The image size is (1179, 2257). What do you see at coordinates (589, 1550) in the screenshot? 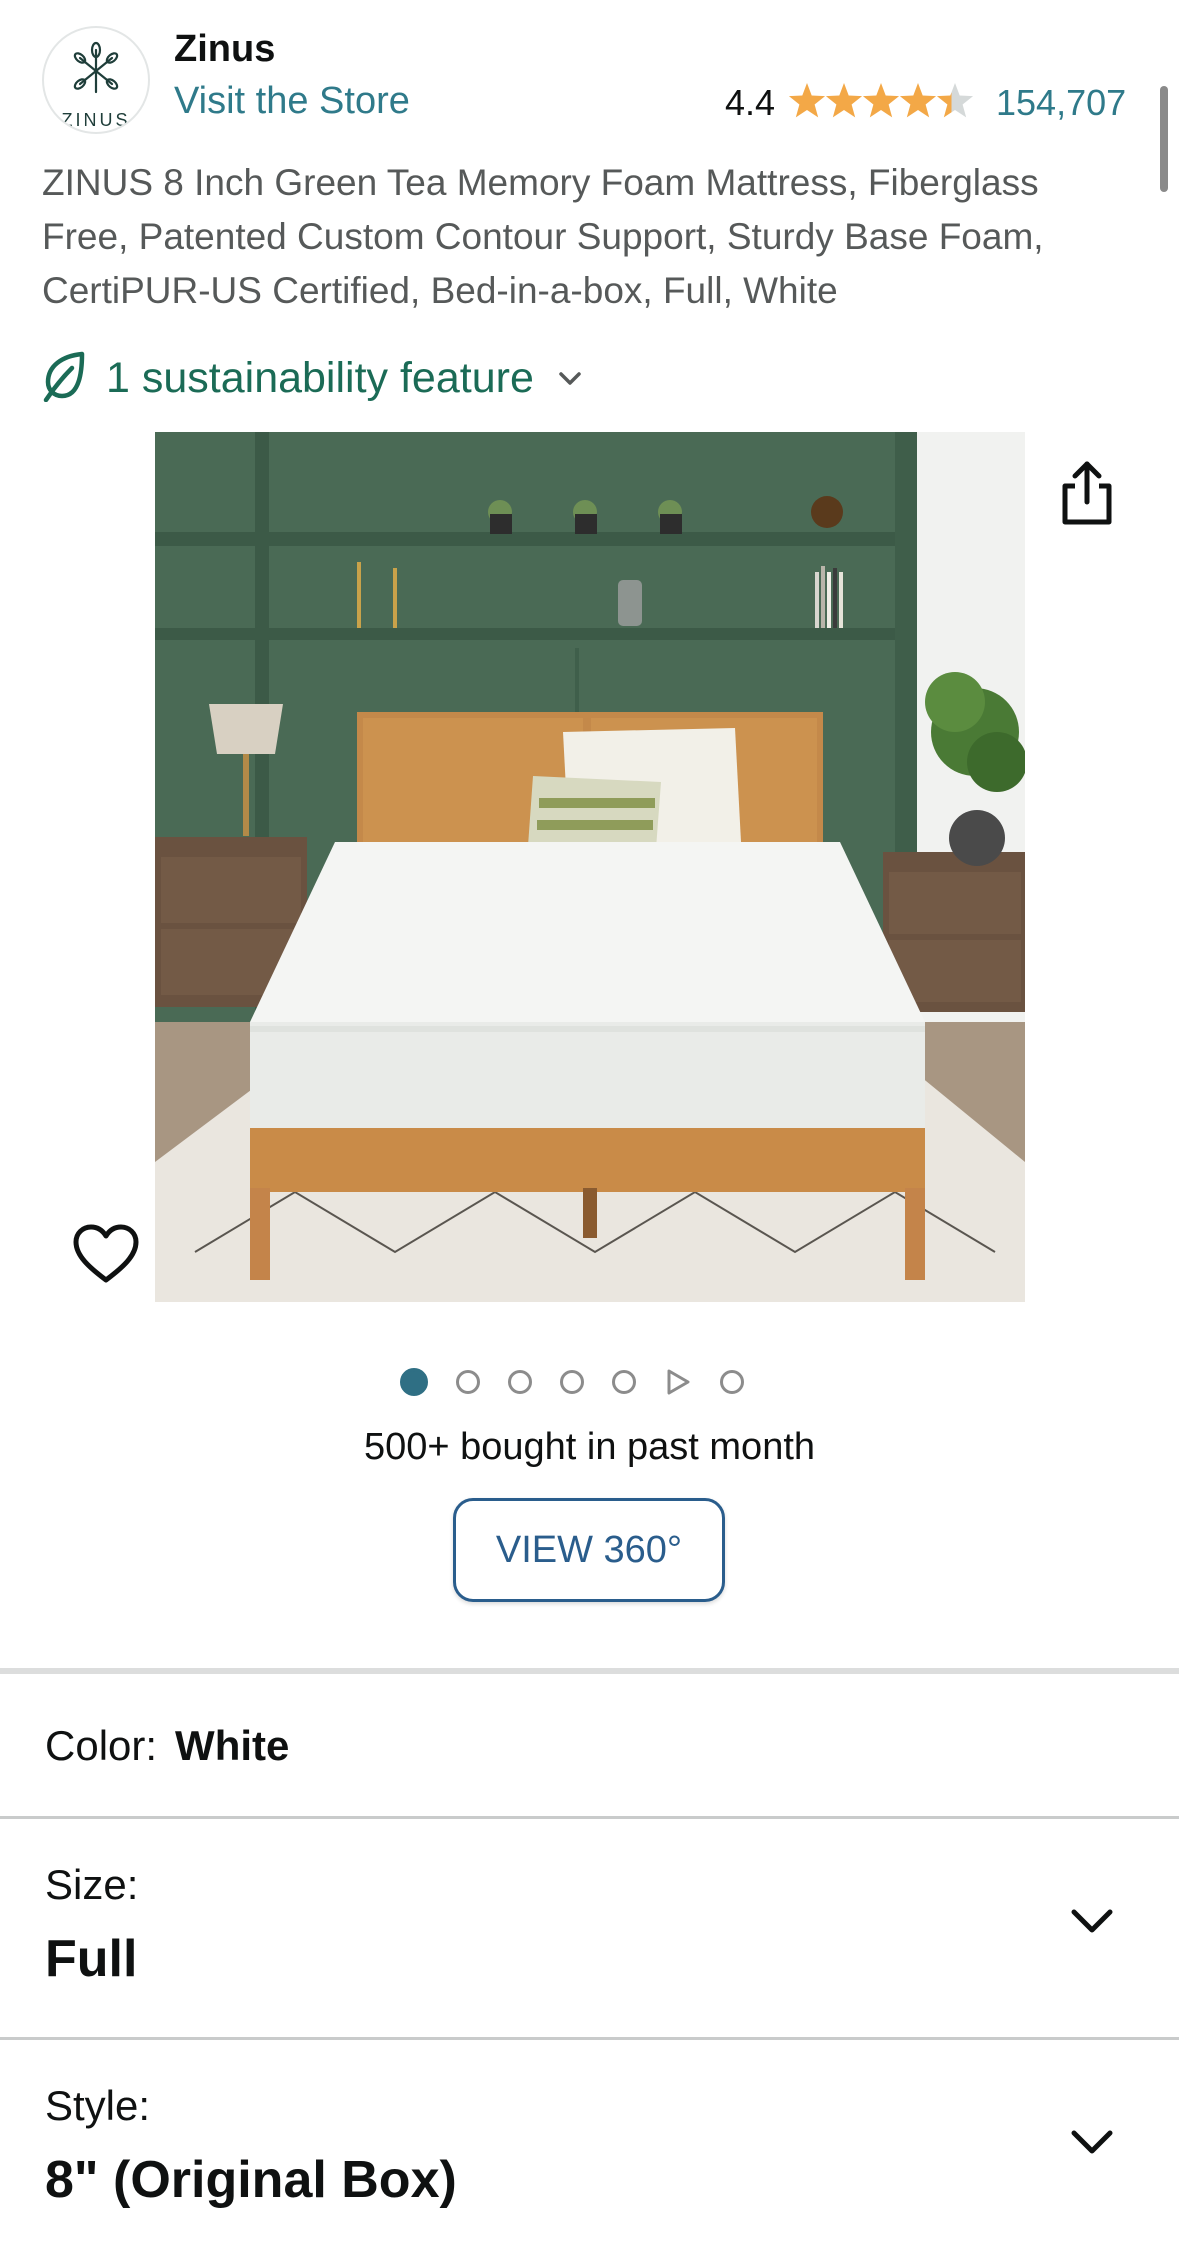
I see `view-360-button: VIEW 360°` at bounding box center [589, 1550].